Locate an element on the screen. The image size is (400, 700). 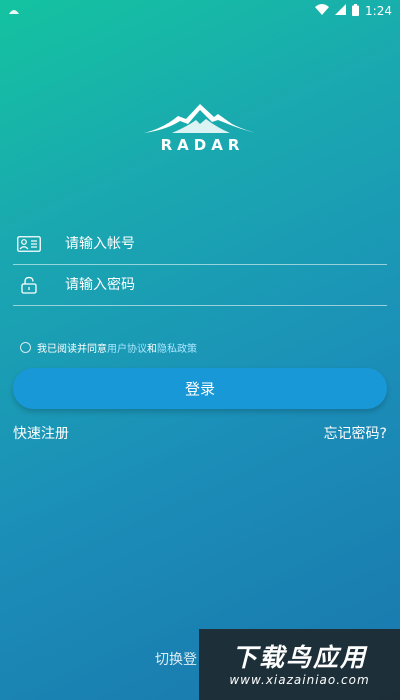
app-notification-icon is located at coordinates (14, 11).